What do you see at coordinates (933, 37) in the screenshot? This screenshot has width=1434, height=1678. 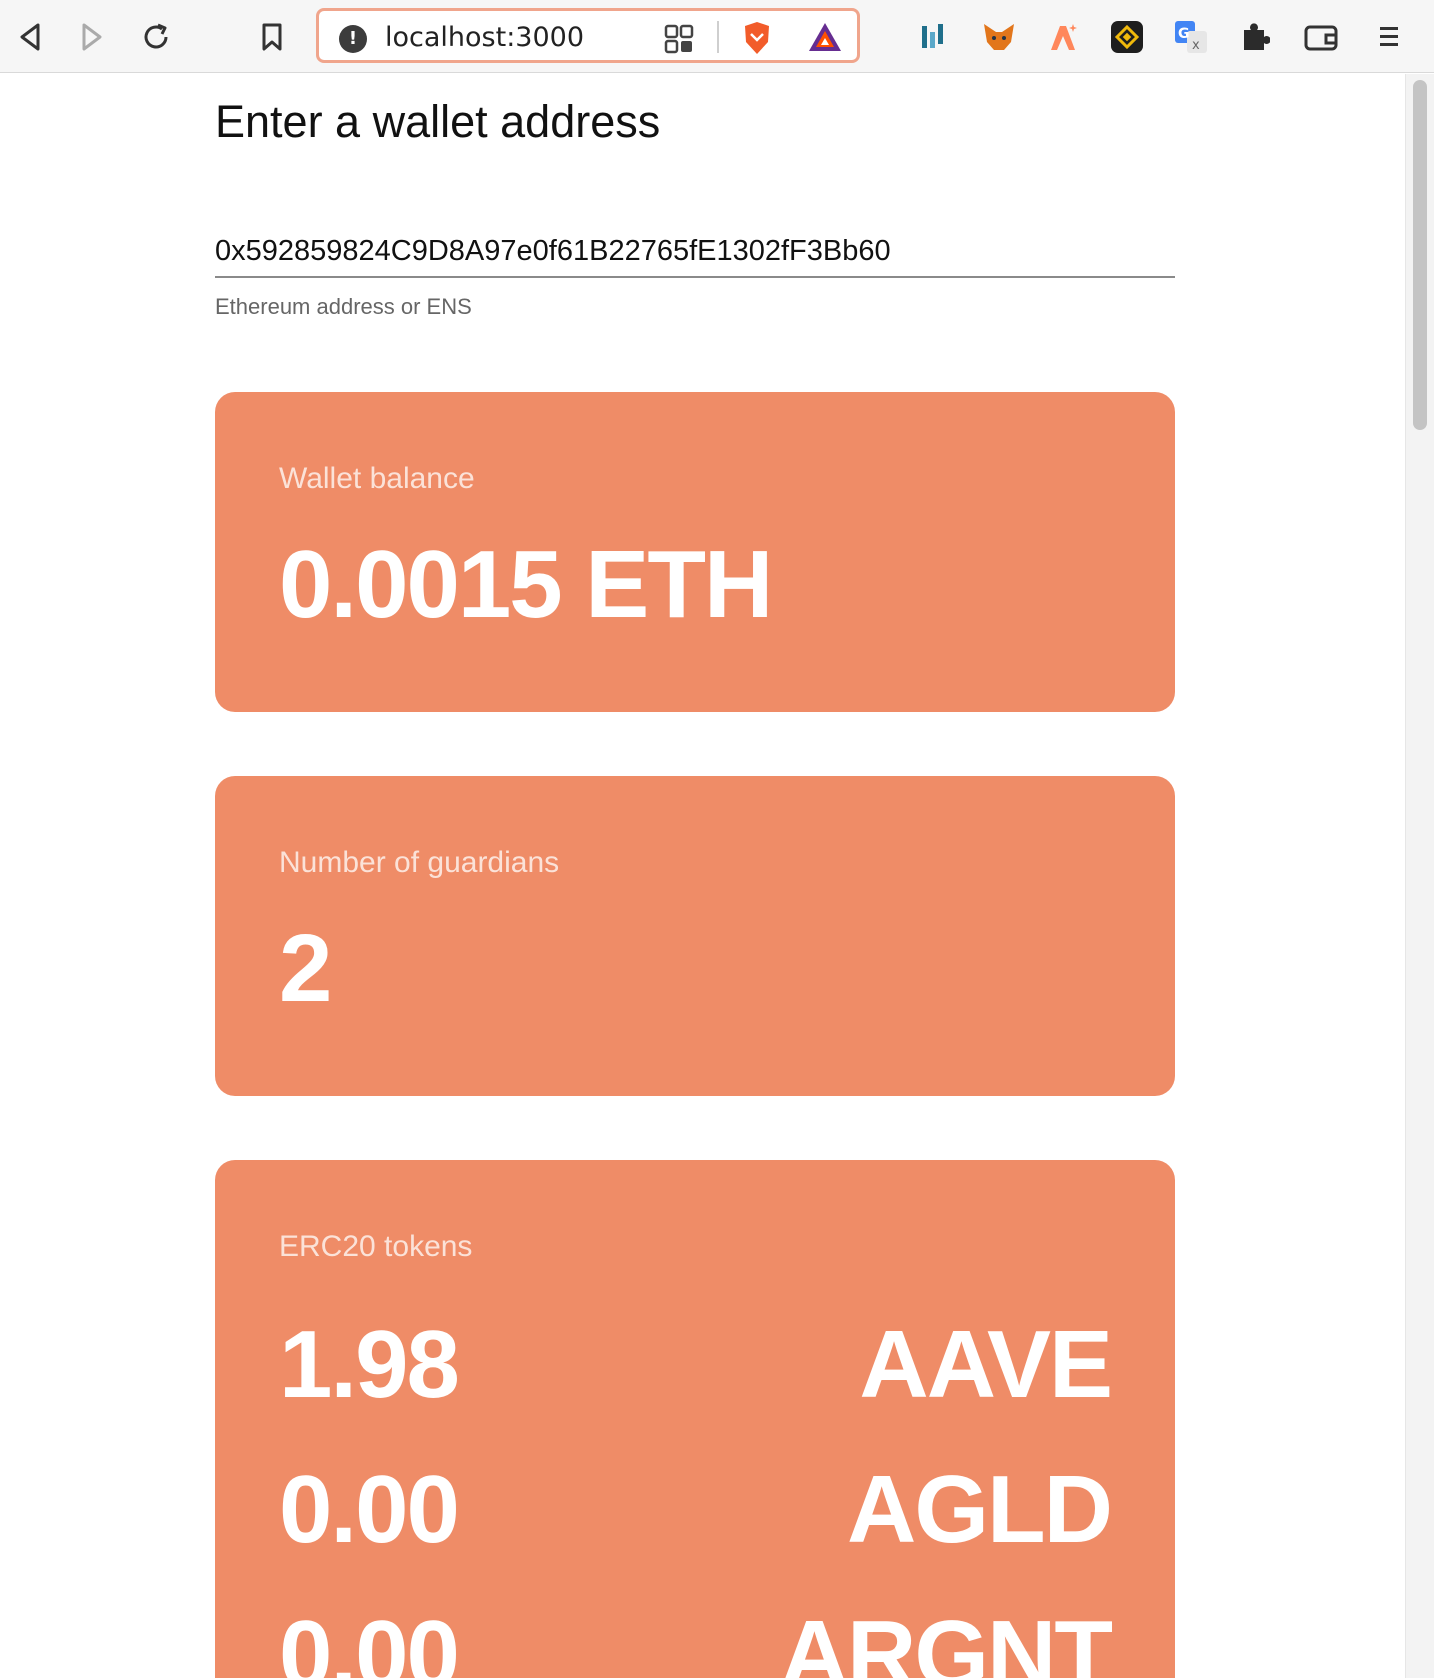 I see `extension-bars-icon` at bounding box center [933, 37].